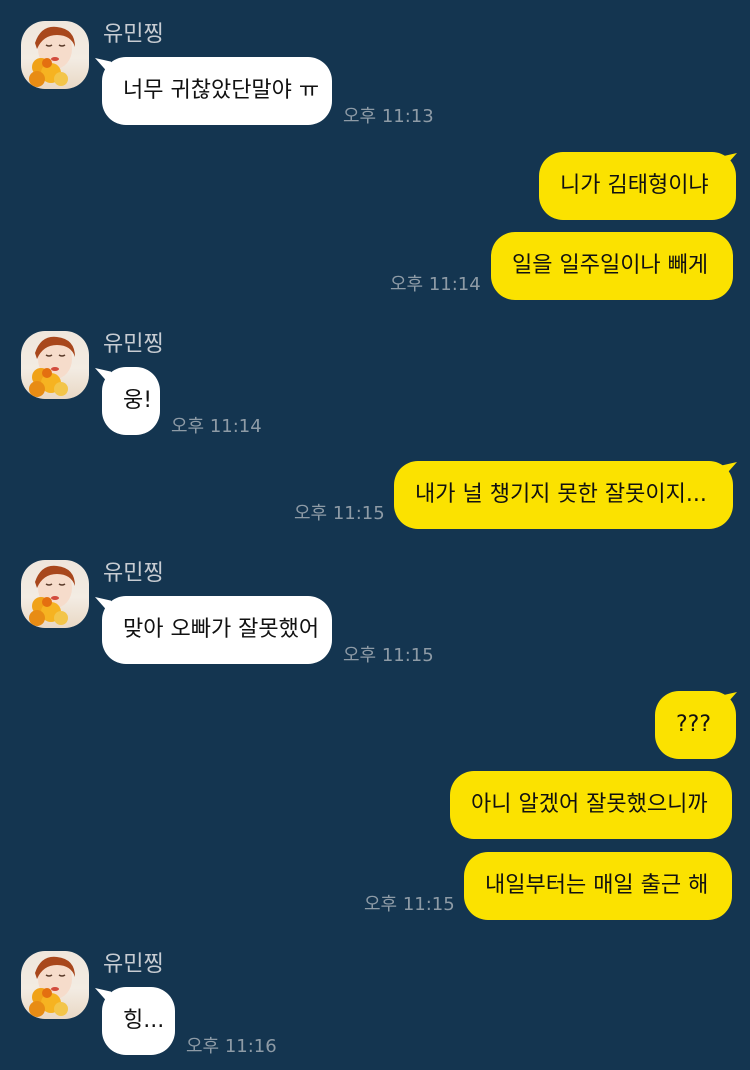 This screenshot has width=750, height=1070. I want to click on message-bubble: ???, so click(695, 725).